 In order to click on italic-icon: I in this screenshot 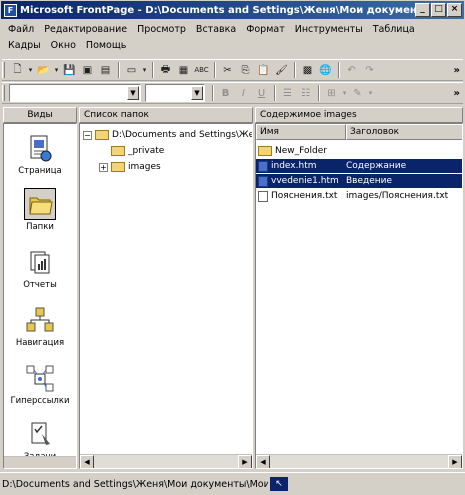, I will do `click(243, 93)`.